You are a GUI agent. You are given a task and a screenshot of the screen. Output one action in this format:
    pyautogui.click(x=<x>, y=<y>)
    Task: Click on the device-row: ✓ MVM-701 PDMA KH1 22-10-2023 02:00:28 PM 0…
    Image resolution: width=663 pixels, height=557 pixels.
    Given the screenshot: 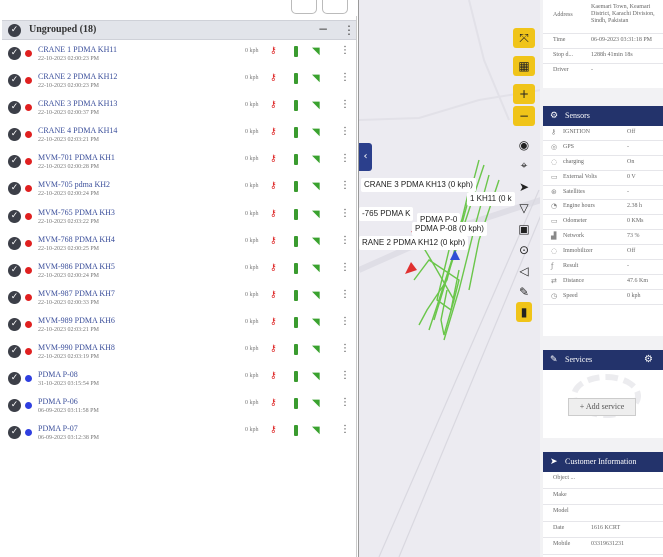 What is the action you would take?
    pyautogui.click(x=178, y=163)
    